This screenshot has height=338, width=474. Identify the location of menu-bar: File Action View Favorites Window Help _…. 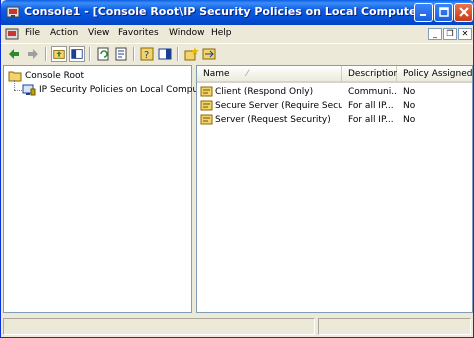
(237, 34).